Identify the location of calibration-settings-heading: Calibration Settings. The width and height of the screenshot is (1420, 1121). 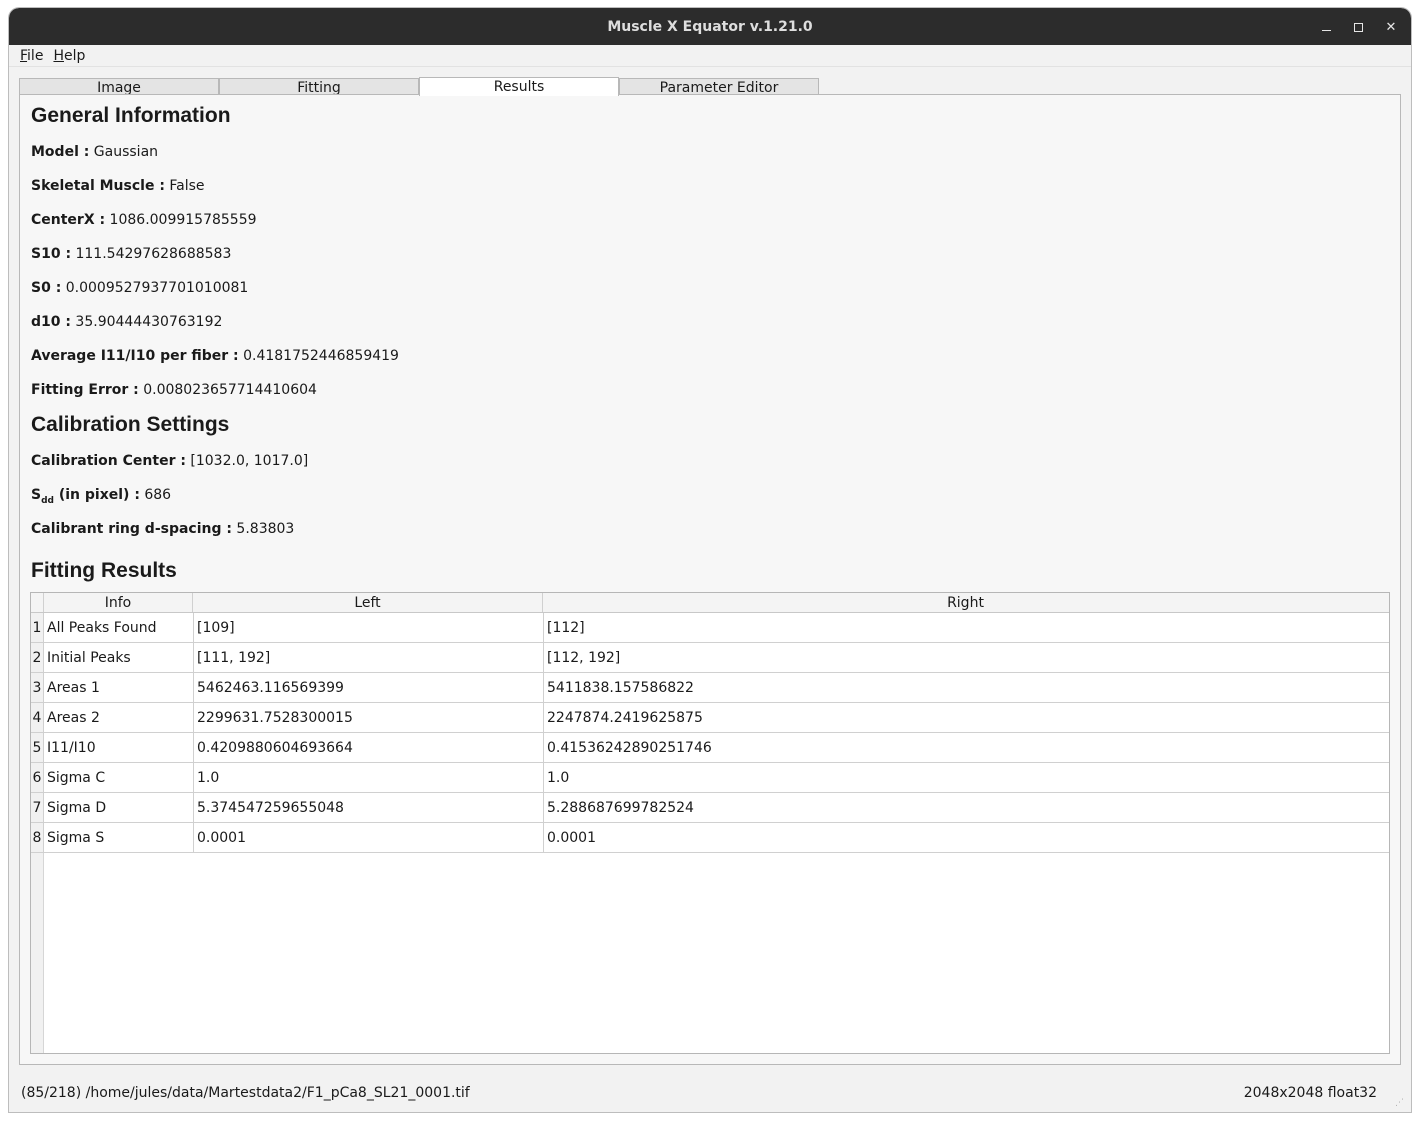
(130, 424).